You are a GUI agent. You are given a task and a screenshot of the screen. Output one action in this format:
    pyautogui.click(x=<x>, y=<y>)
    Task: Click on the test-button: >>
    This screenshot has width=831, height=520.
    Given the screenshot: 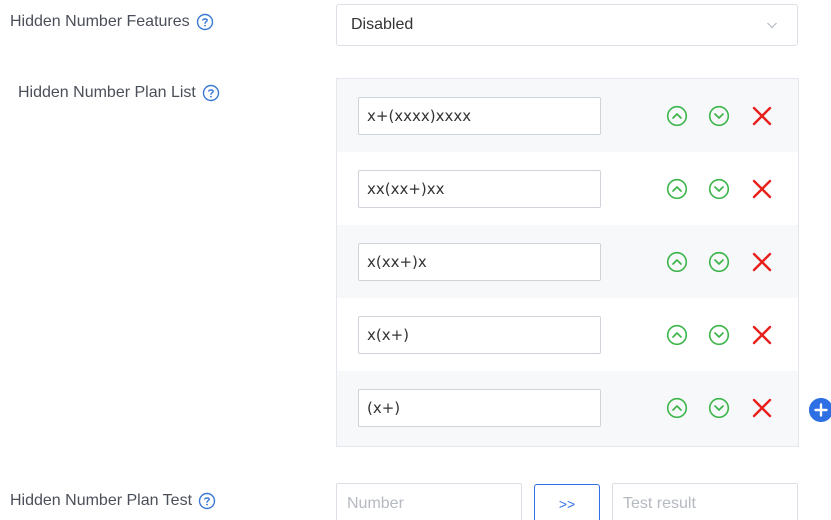 What is the action you would take?
    pyautogui.click(x=567, y=502)
    